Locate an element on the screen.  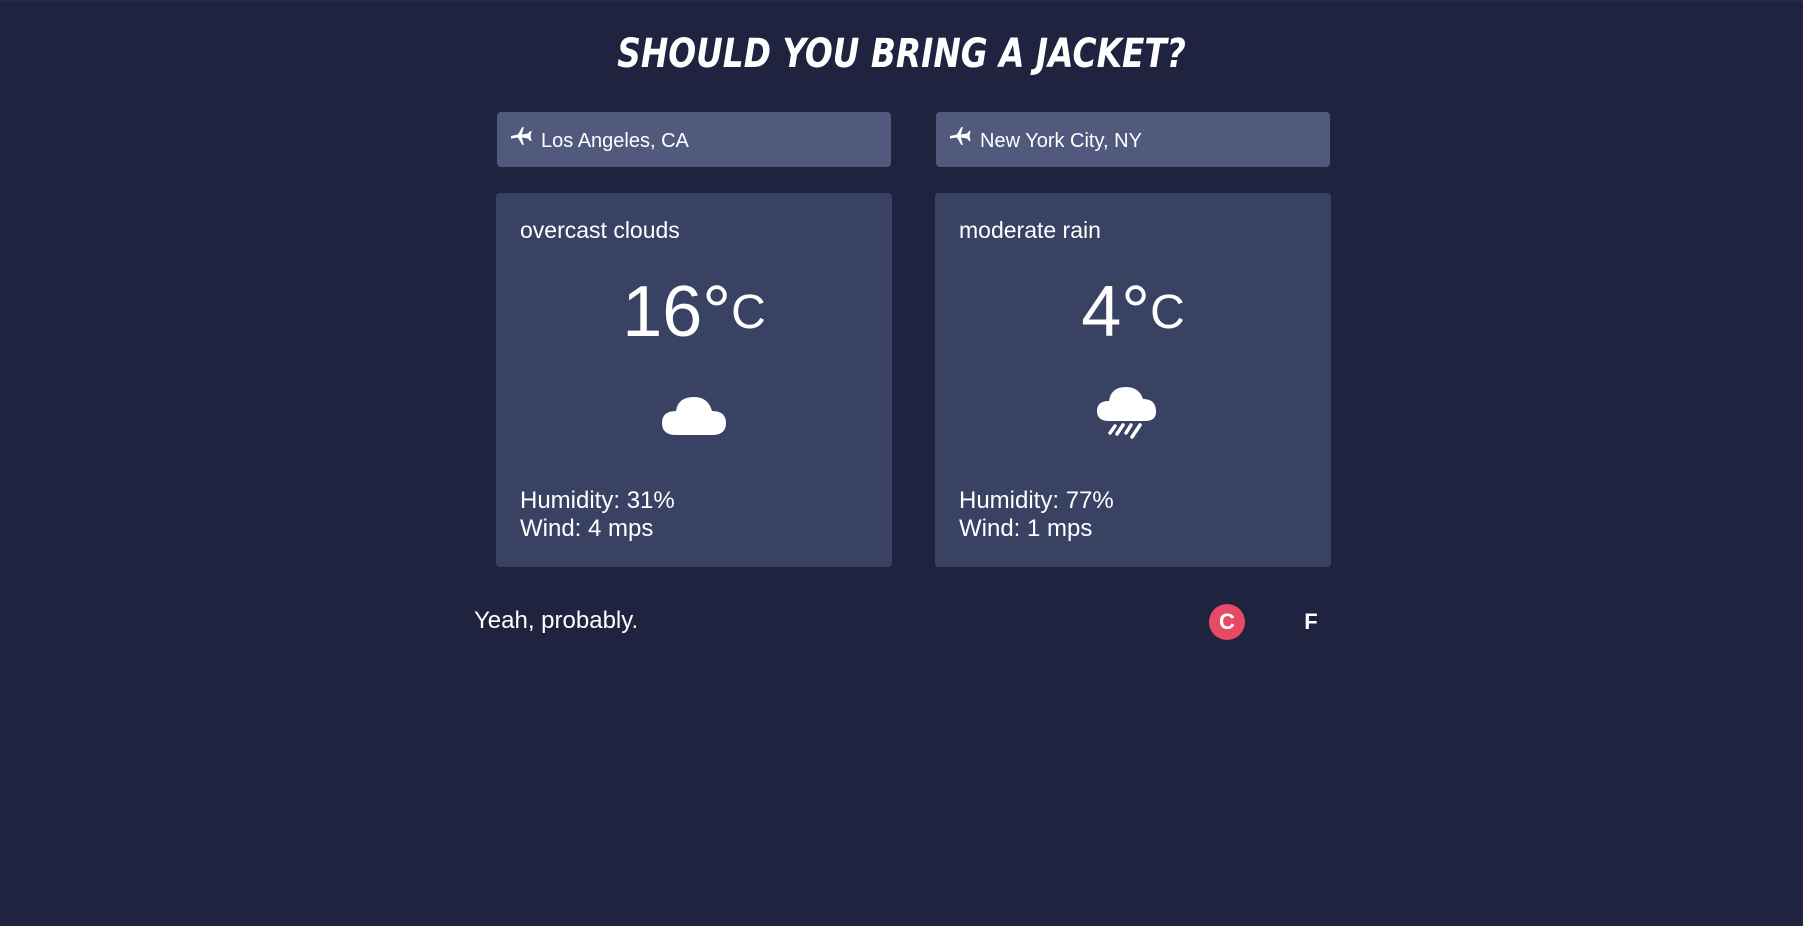
page-title: Should you bring a jacket? is located at coordinates (901, 54).